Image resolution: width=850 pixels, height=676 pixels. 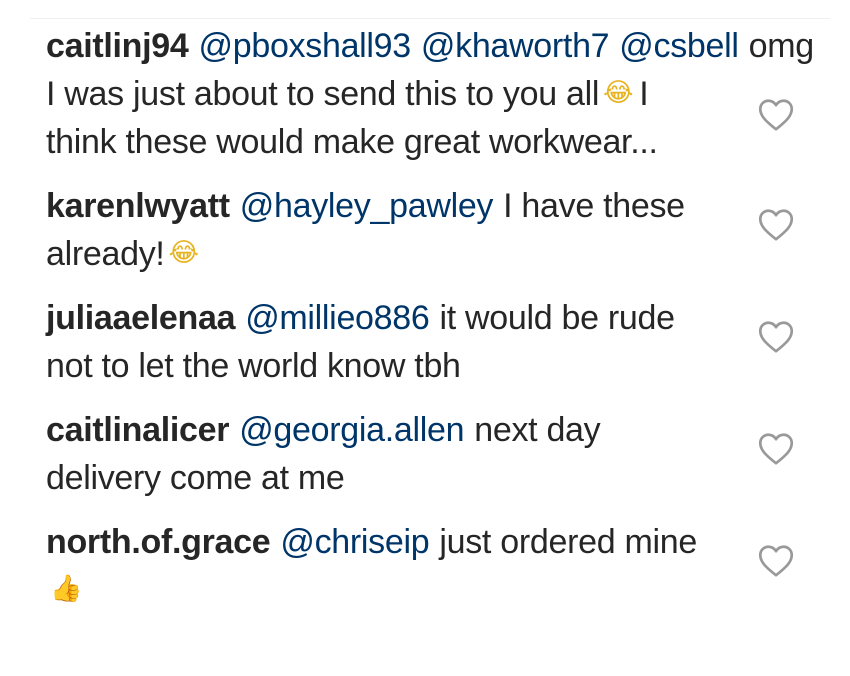 What do you see at coordinates (140, 318) in the screenshot?
I see `comment-username: juliaaelenaa` at bounding box center [140, 318].